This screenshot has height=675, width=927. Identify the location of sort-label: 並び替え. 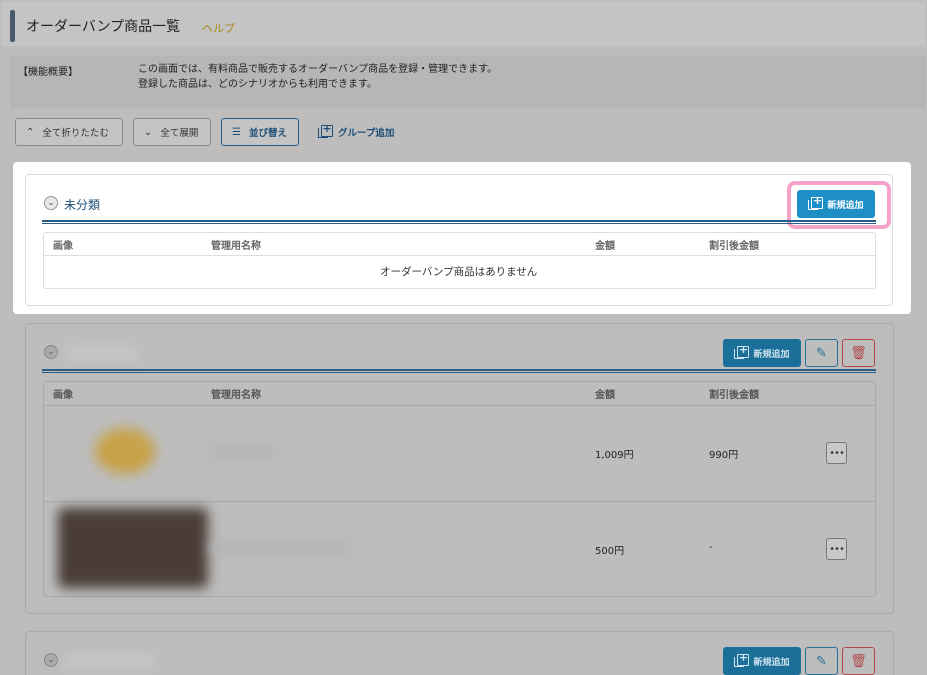
(267, 133).